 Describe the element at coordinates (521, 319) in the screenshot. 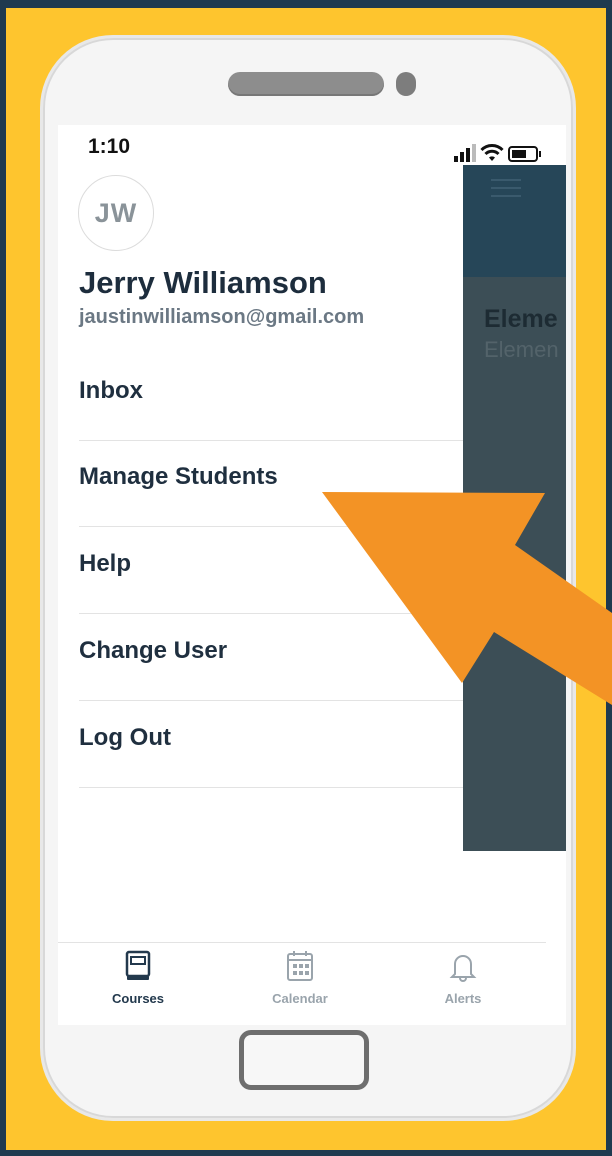

I see `background-course-title: Eleme` at that location.